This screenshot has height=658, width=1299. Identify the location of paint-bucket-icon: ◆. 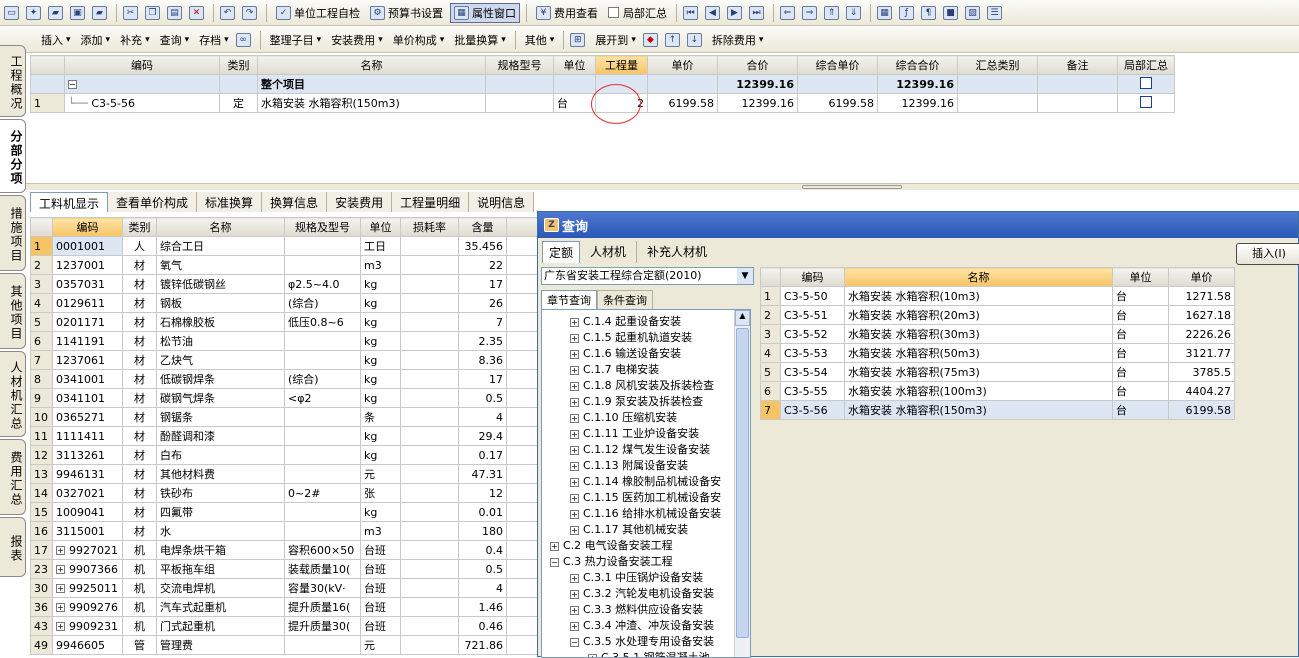
(650, 40).